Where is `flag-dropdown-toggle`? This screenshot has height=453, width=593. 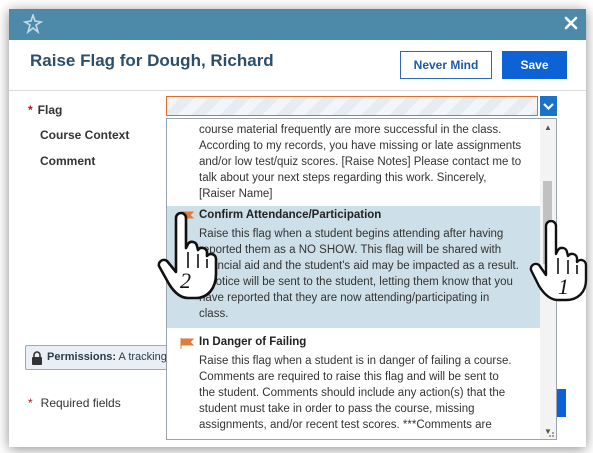 flag-dropdown-toggle is located at coordinates (548, 106).